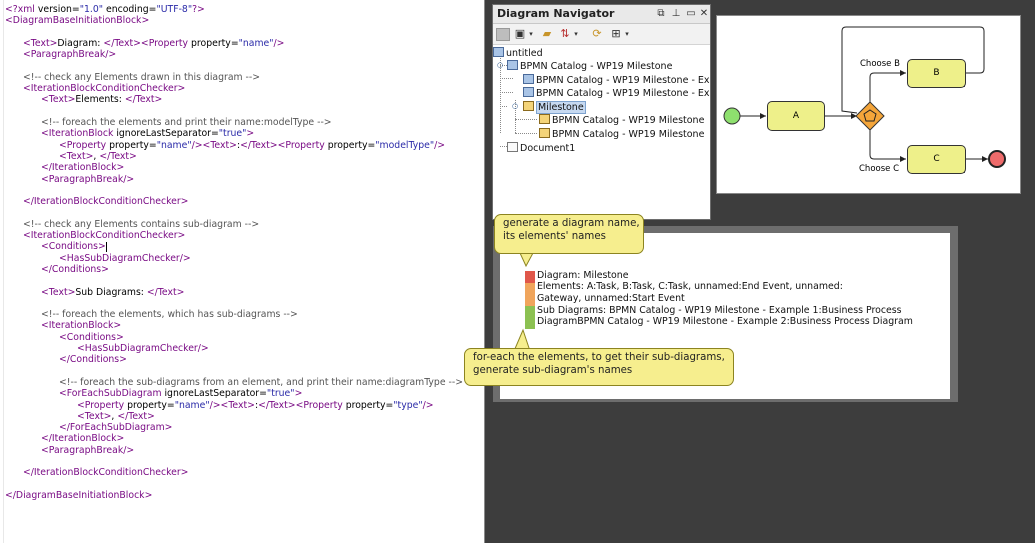 This screenshot has height=543, width=1035. Describe the element at coordinates (520, 34) in the screenshot. I see `view-icon: ▣` at that location.